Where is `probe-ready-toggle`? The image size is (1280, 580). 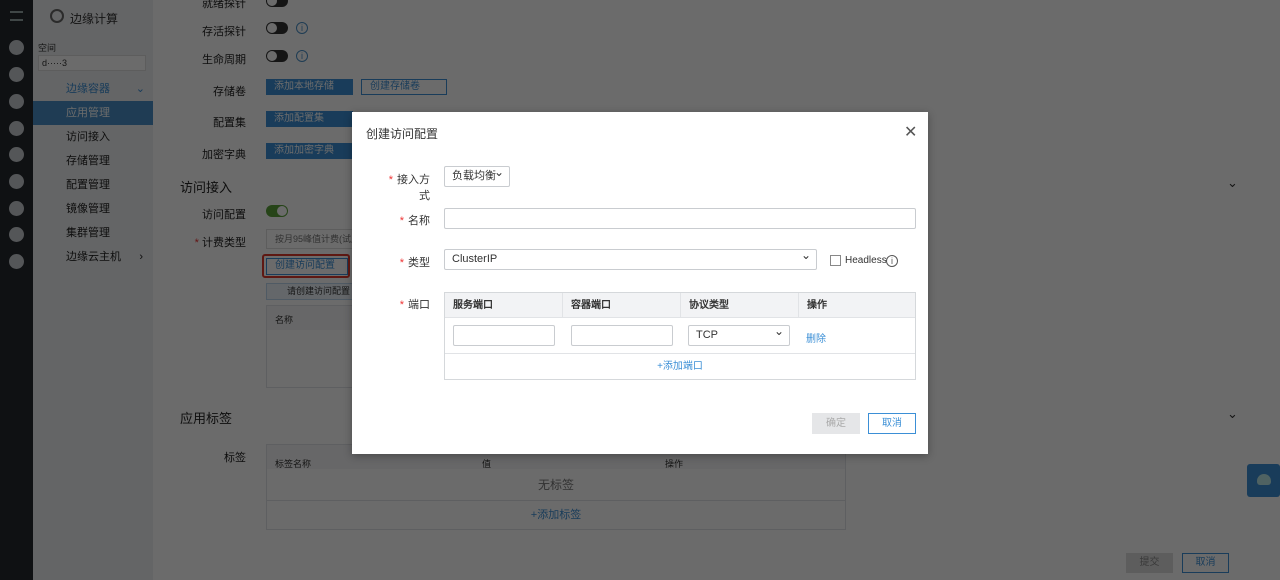
probe-ready-toggle is located at coordinates (277, 3).